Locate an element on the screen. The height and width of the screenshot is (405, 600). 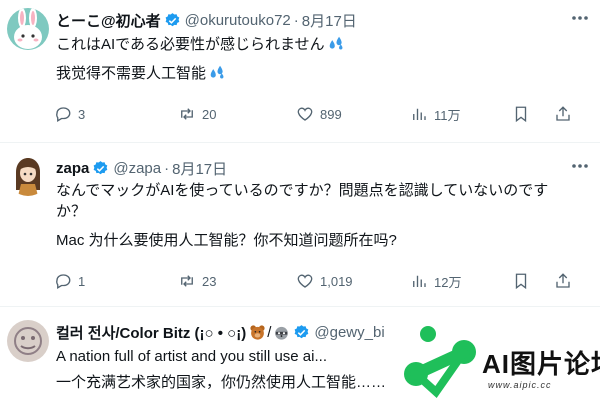
anime-girl-avatar-icon is located at coordinates (28, 175).